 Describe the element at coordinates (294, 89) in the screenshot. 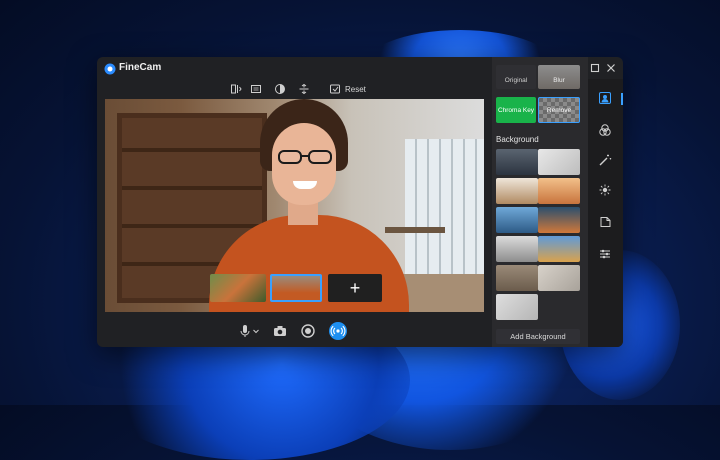

I see `preview-toolbar: Reset` at that location.